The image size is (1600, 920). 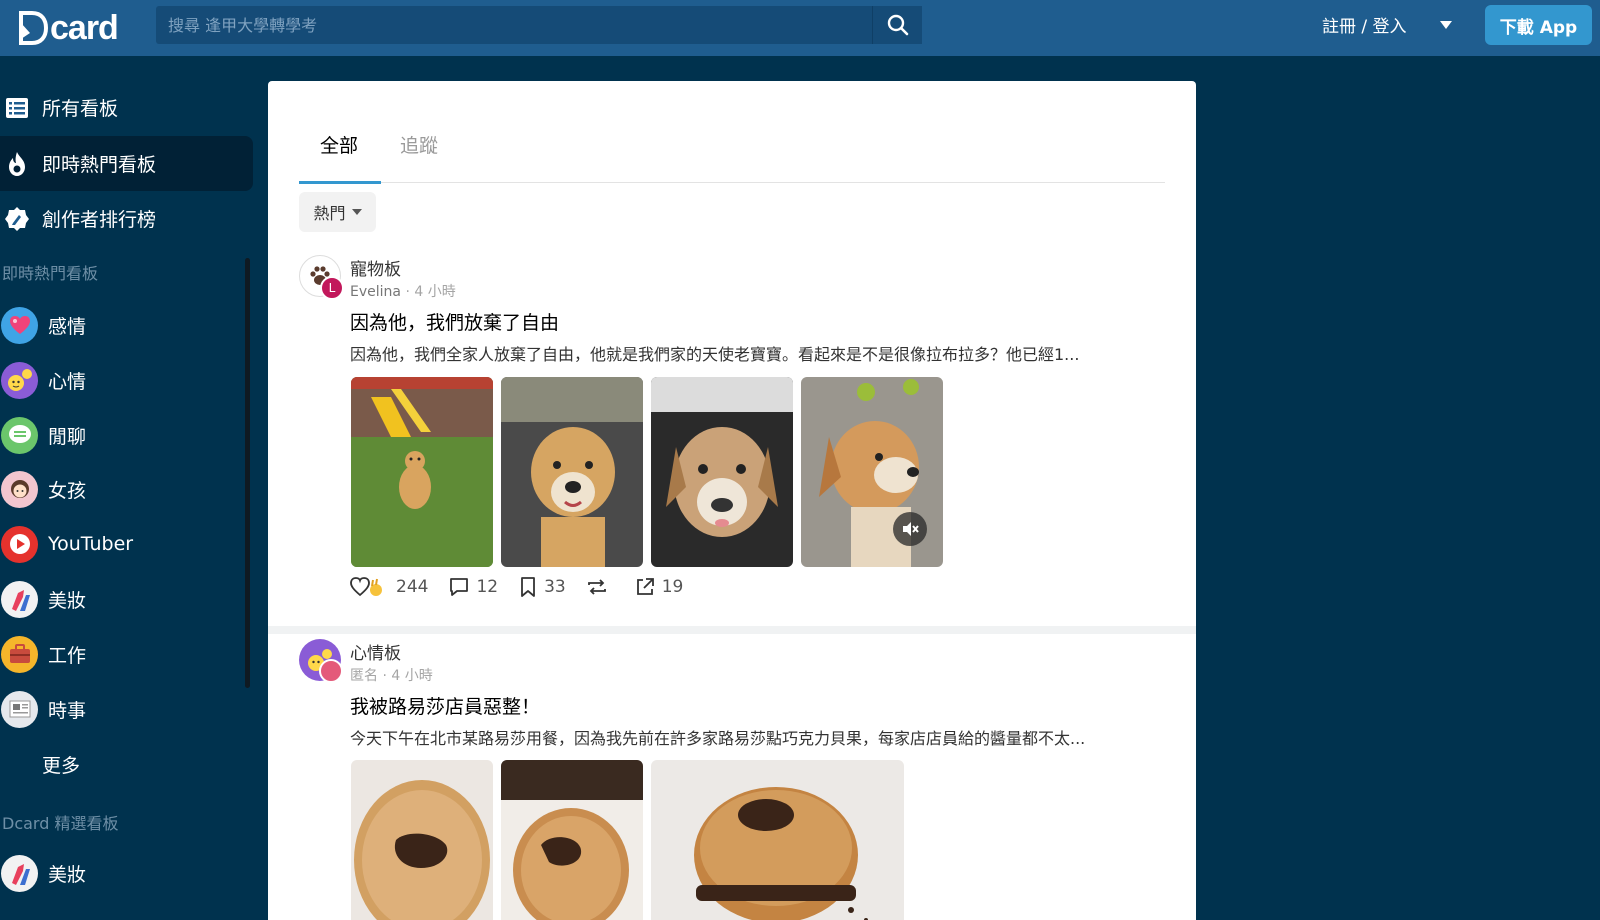 What do you see at coordinates (67, 381) in the screenshot?
I see `board-label: 心情` at bounding box center [67, 381].